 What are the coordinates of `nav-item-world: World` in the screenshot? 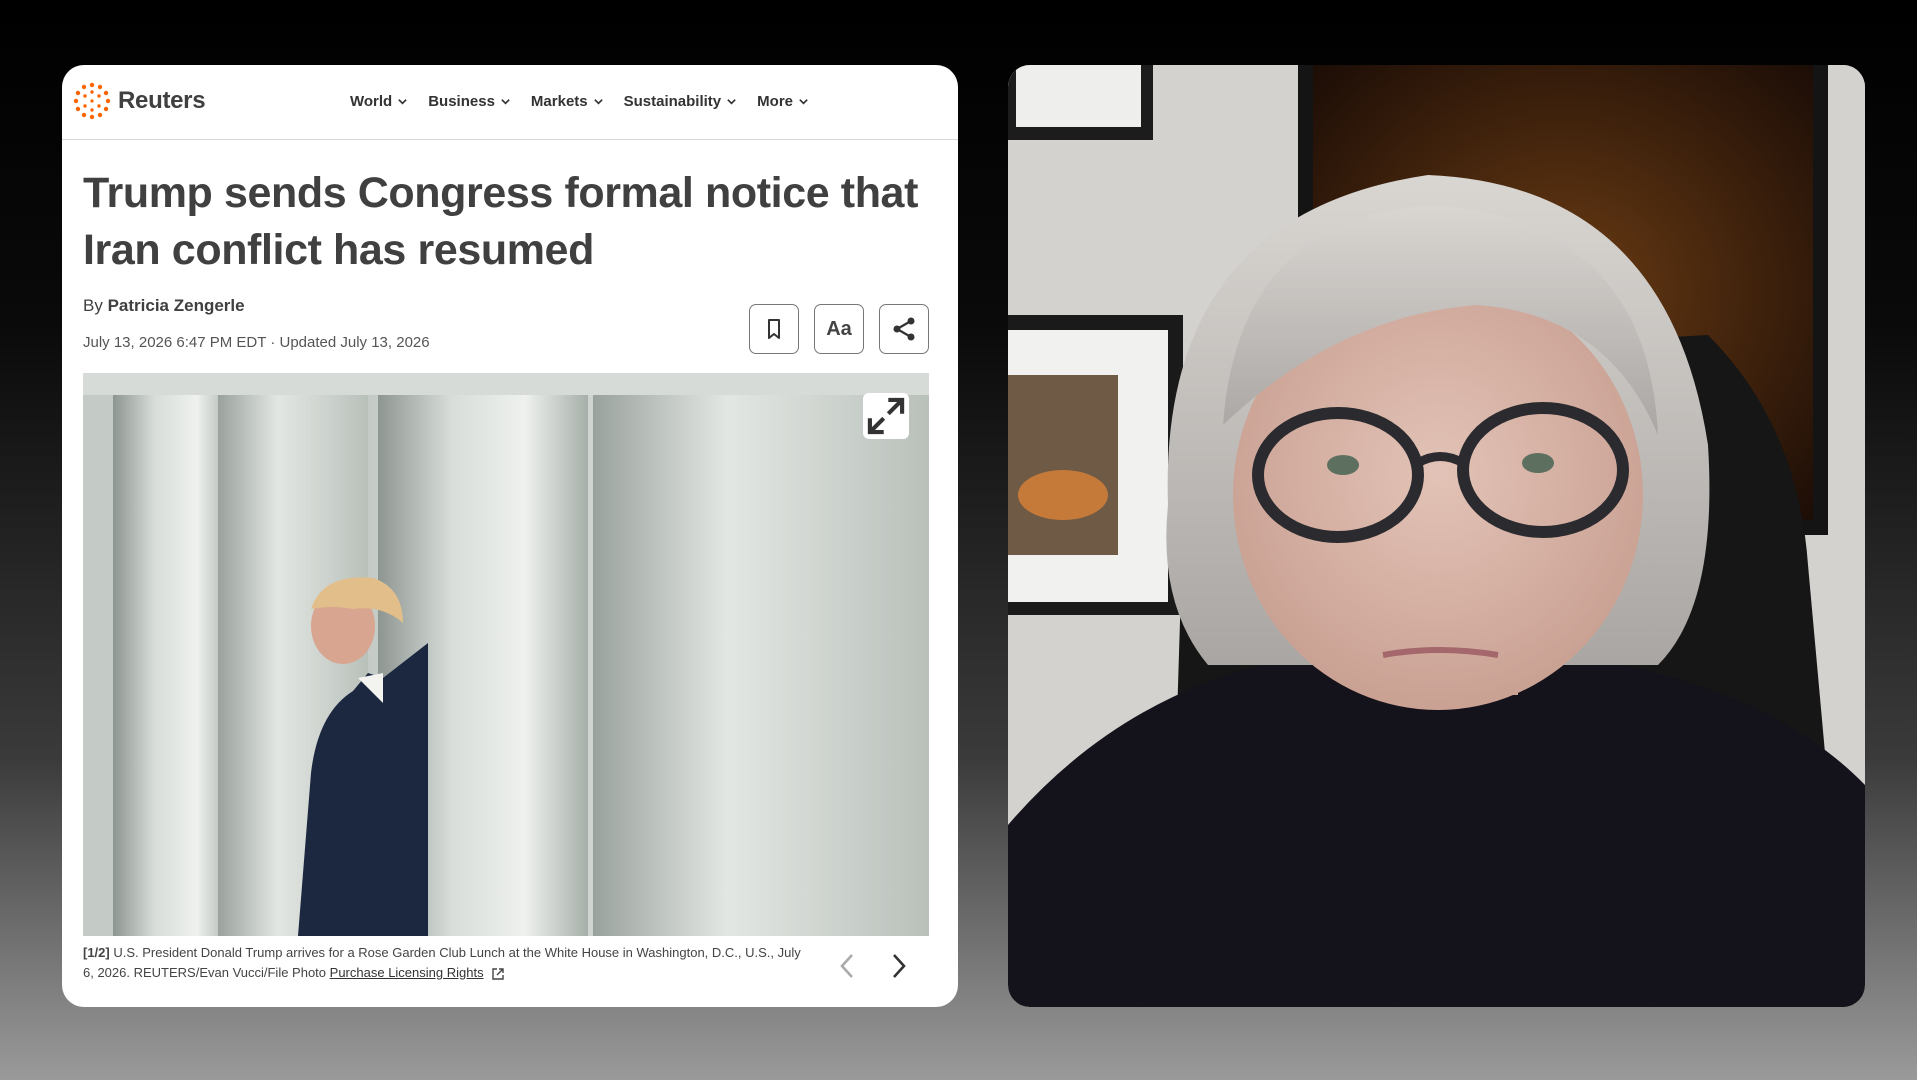 It's located at (379, 101).